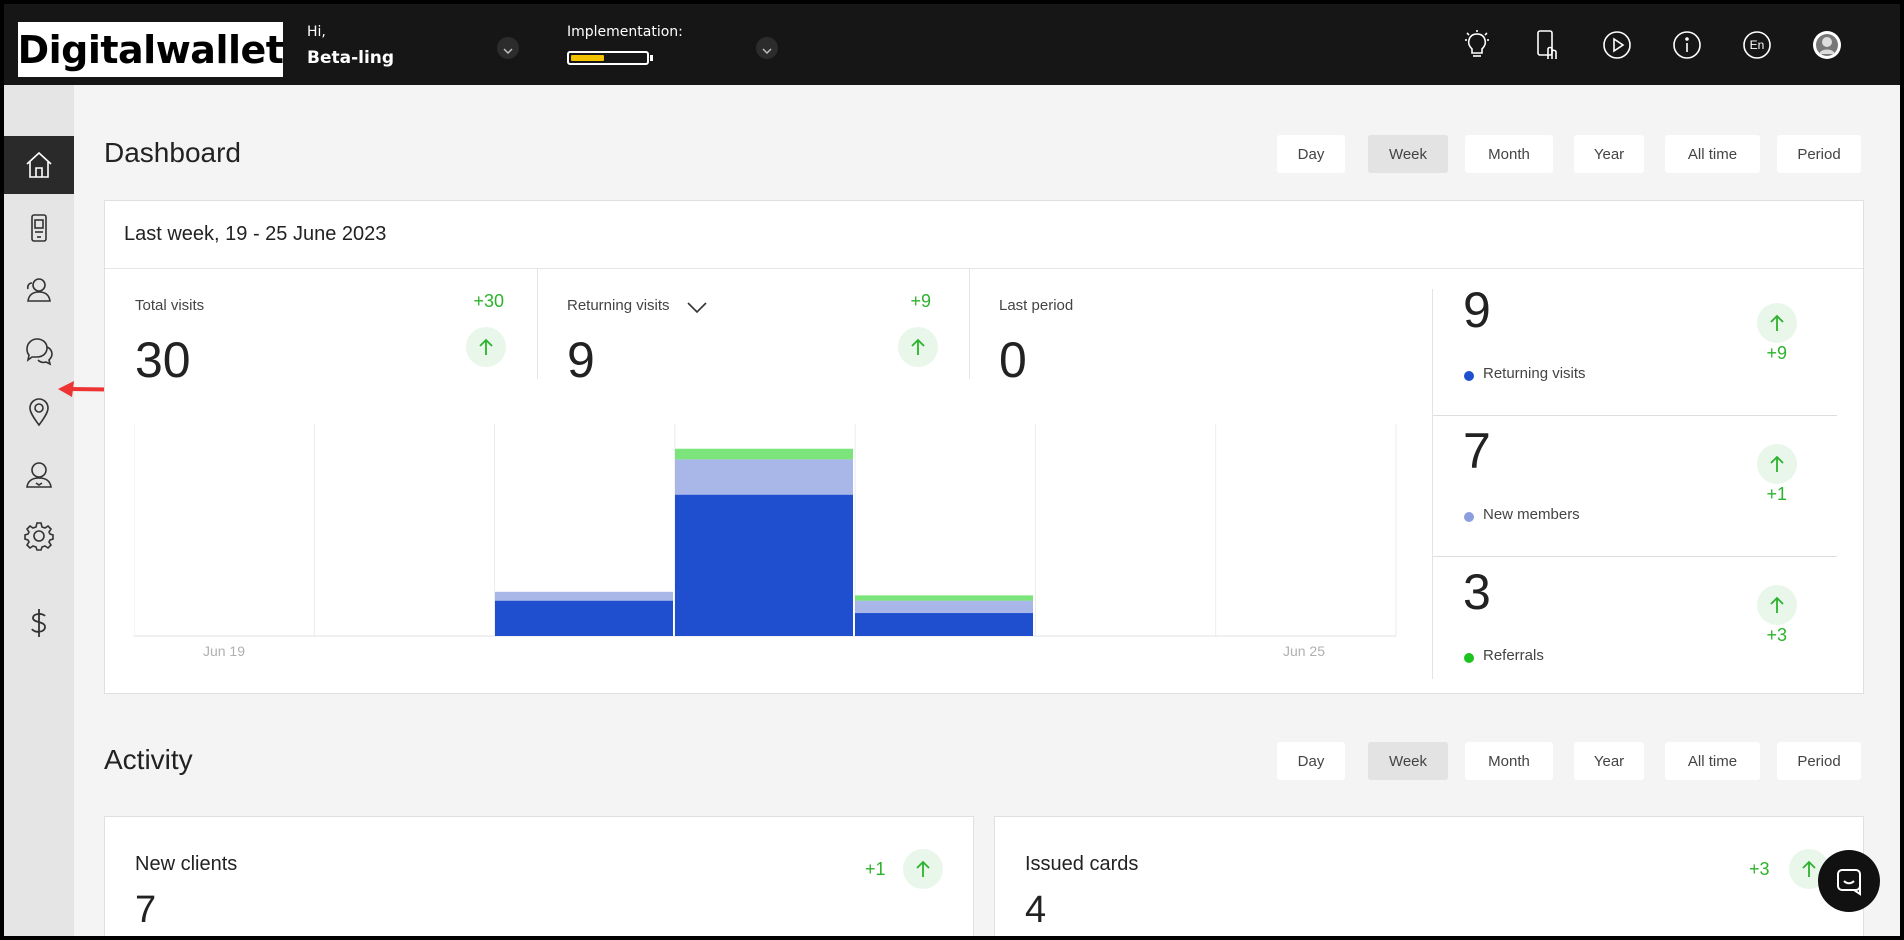 The width and height of the screenshot is (1904, 940). What do you see at coordinates (1819, 761) in the screenshot?
I see `activity-period-period: Period` at bounding box center [1819, 761].